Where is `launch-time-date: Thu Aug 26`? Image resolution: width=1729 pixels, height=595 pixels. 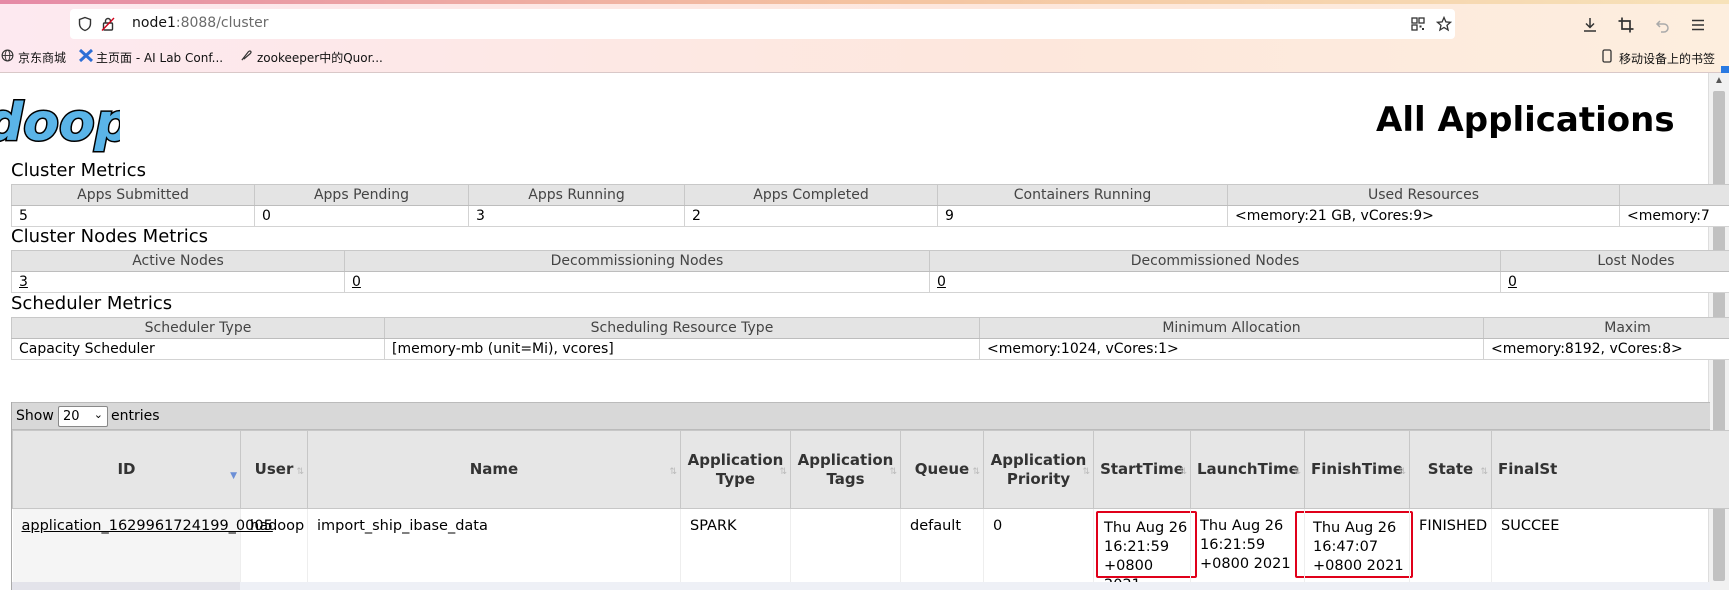 launch-time-date: Thu Aug 26 is located at coordinates (1247, 526).